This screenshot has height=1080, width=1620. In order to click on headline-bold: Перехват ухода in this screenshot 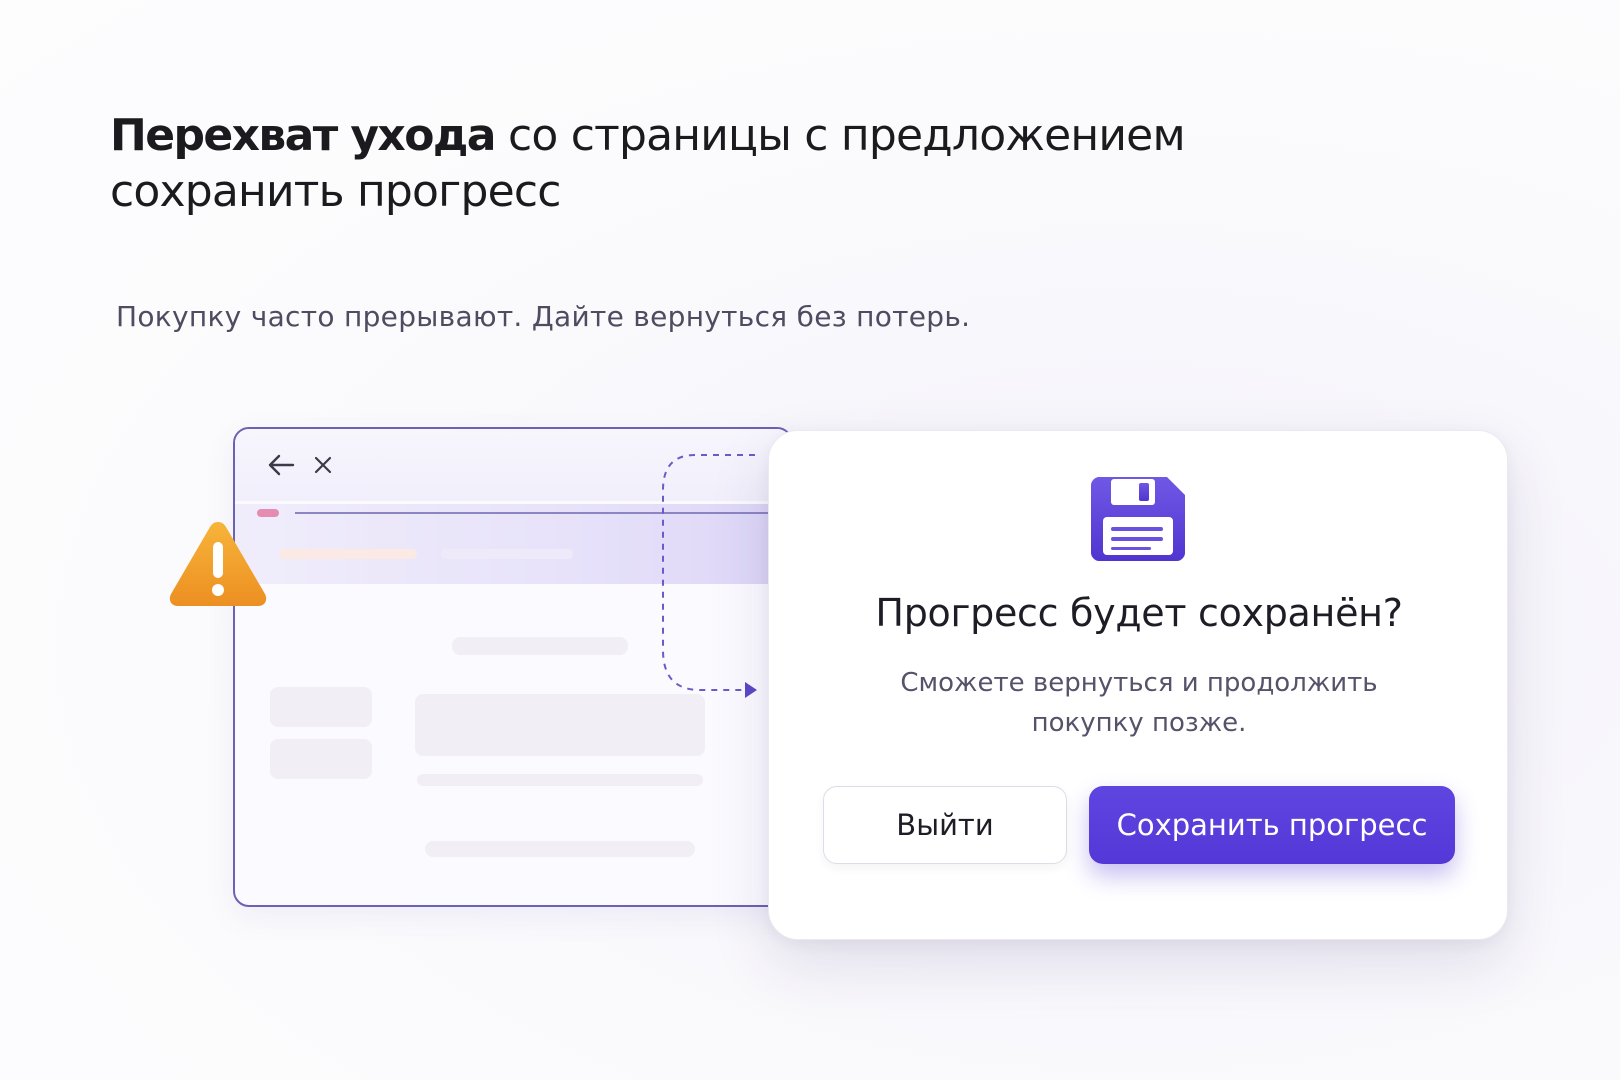, I will do `click(303, 135)`.